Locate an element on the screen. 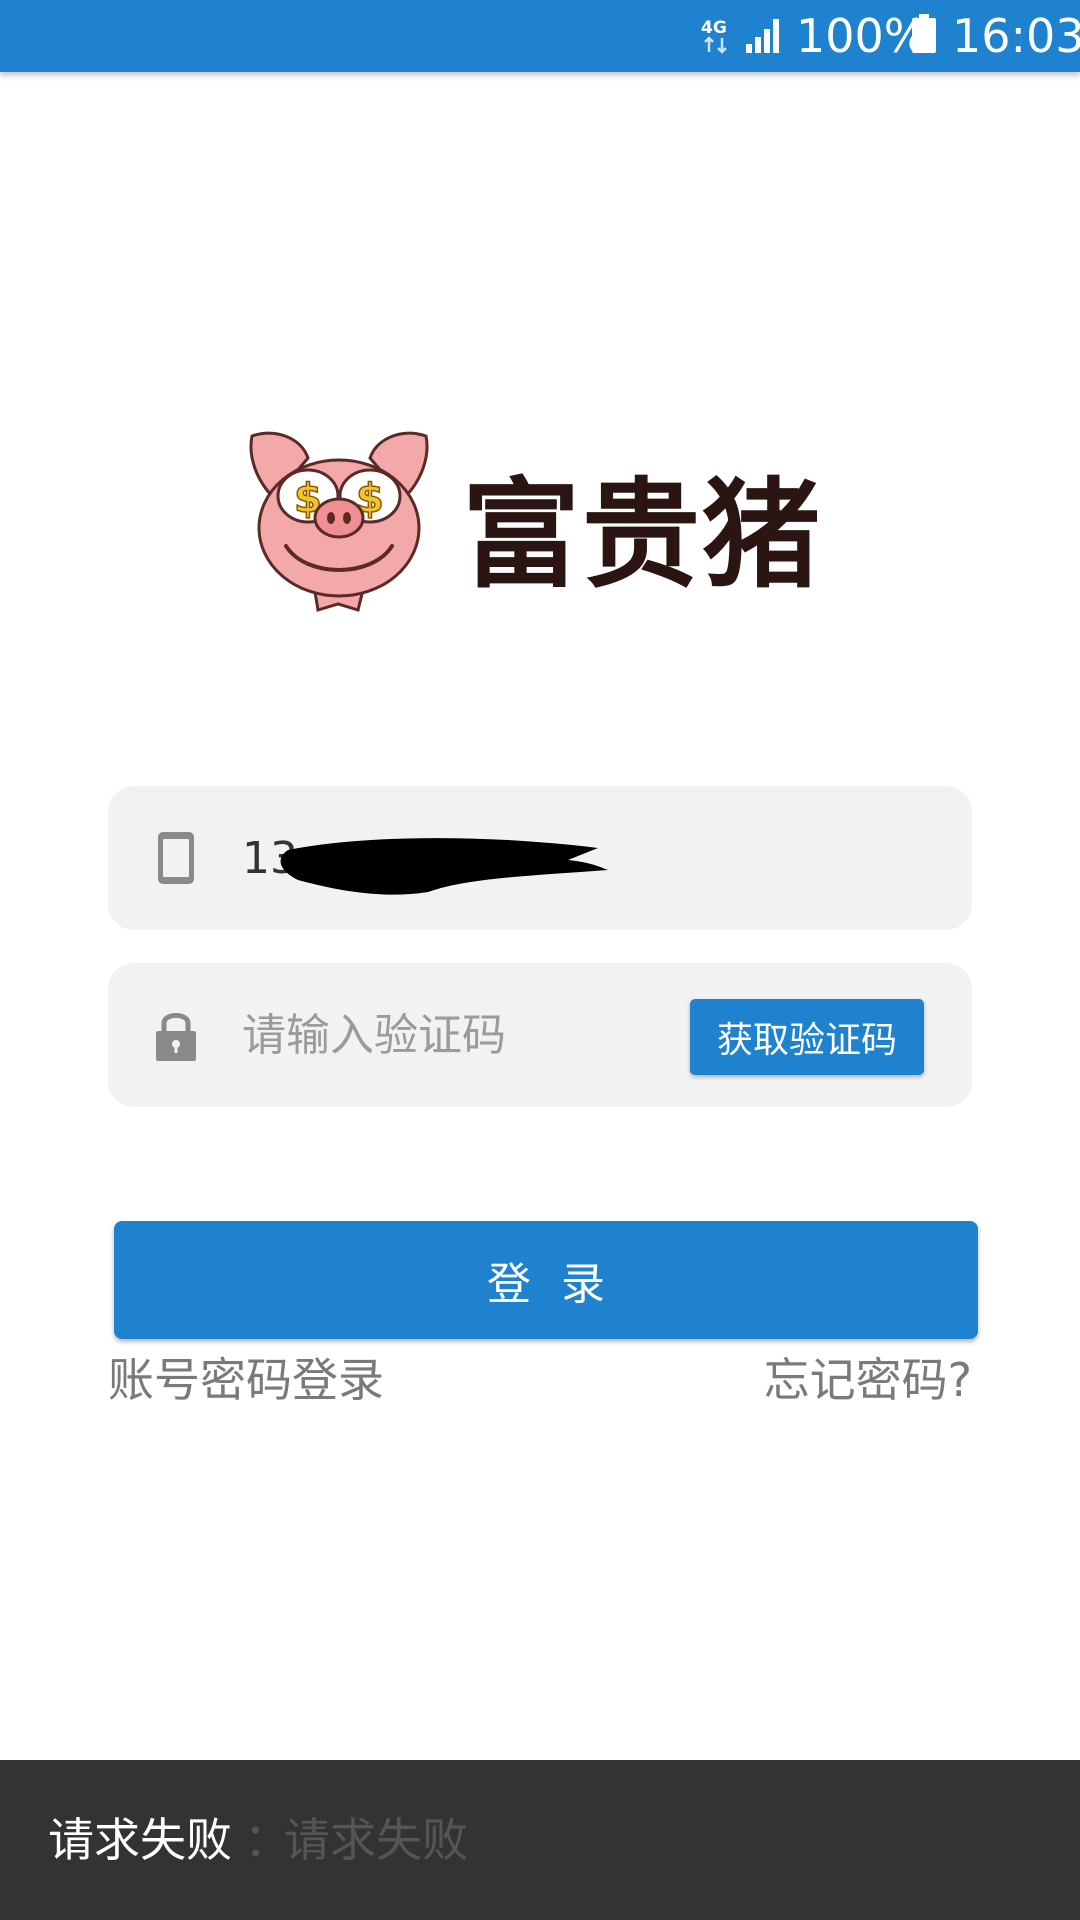  signal-icon is located at coordinates (762, 36).